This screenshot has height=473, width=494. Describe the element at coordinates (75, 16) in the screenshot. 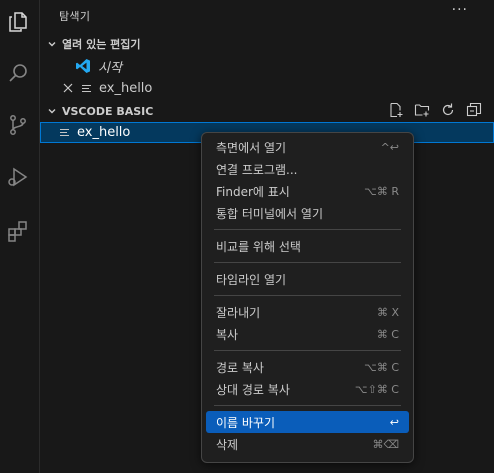

I see `sidebar-title: 탐색기` at that location.